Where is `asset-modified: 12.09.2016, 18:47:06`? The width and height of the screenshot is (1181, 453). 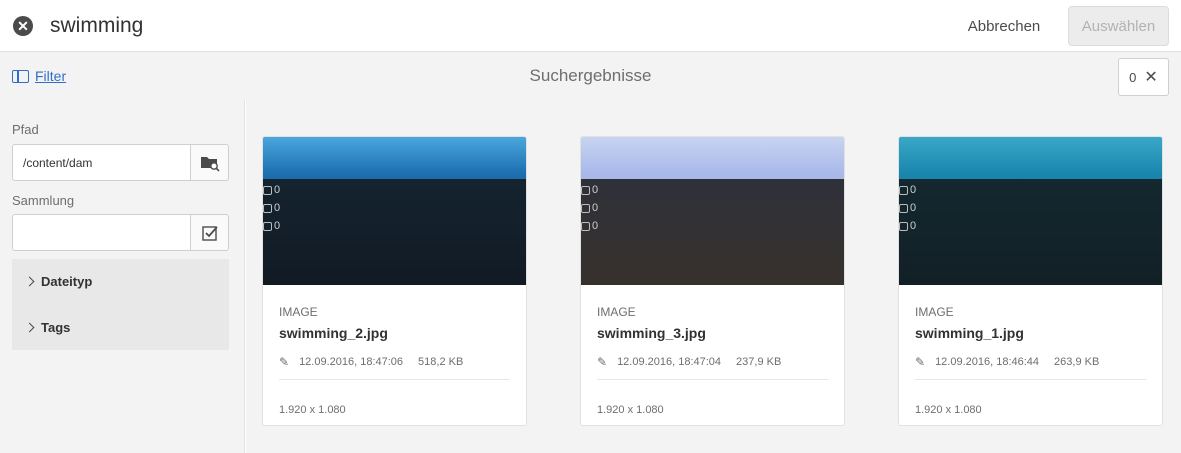 asset-modified: 12.09.2016, 18:47:06 is located at coordinates (351, 362).